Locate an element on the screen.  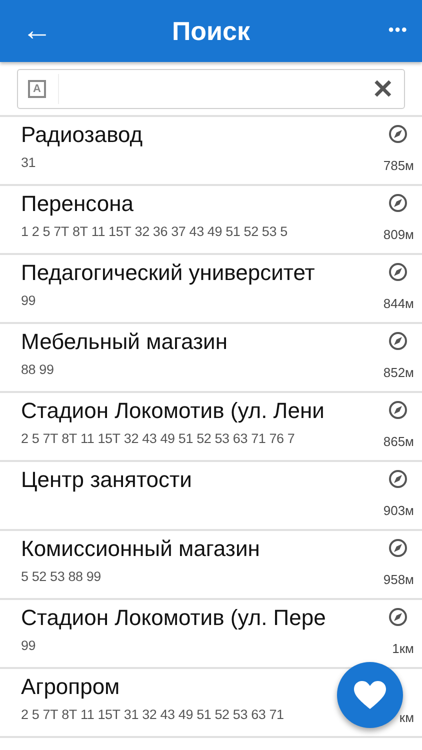
distance-label: 1км is located at coordinates (403, 648).